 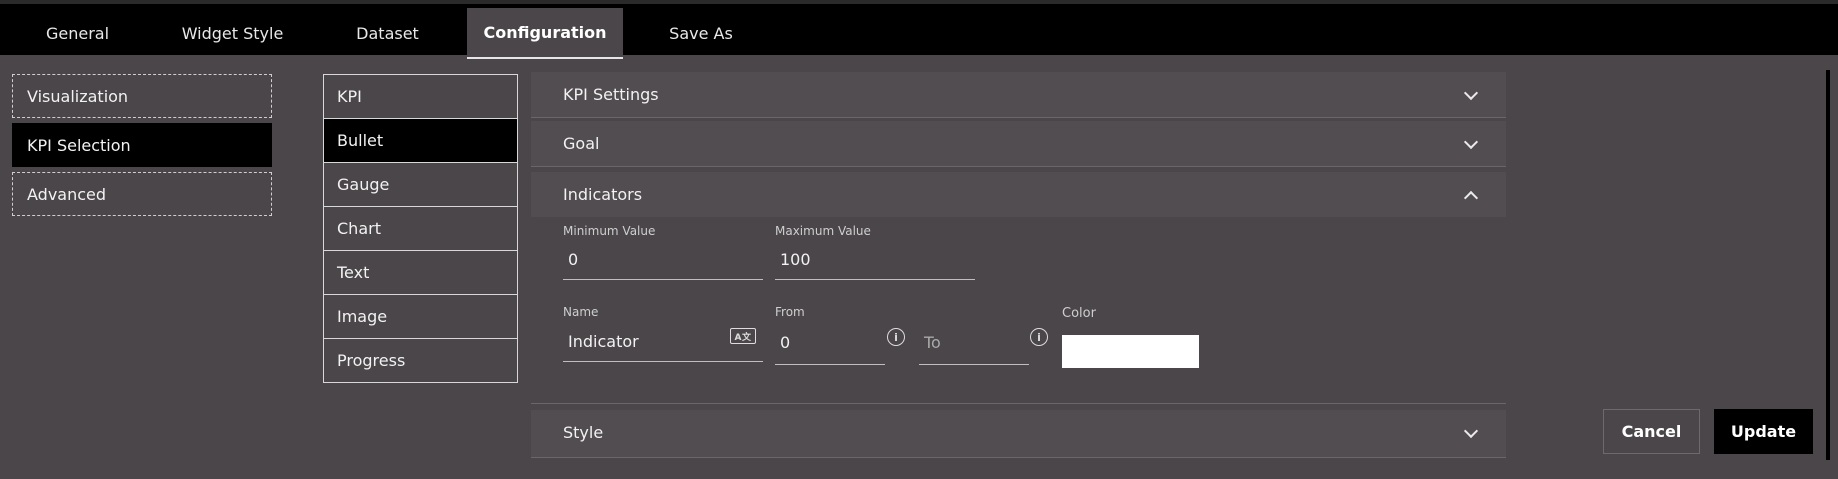 I want to click on kpi-type-bullet: Bullet, so click(x=420, y=141).